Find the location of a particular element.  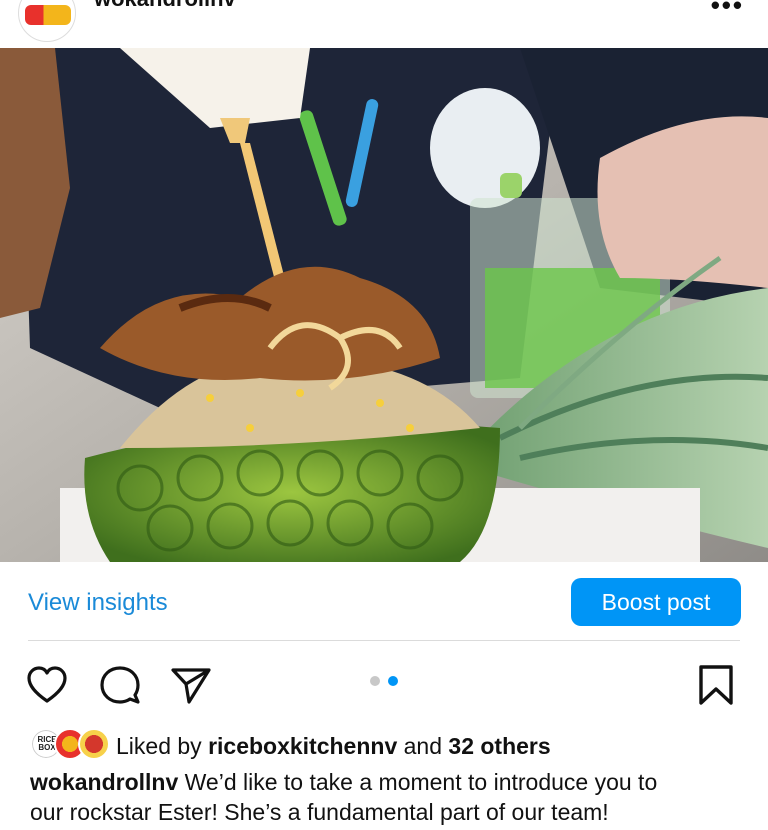

liked-prefix: Liked by is located at coordinates (162, 746).